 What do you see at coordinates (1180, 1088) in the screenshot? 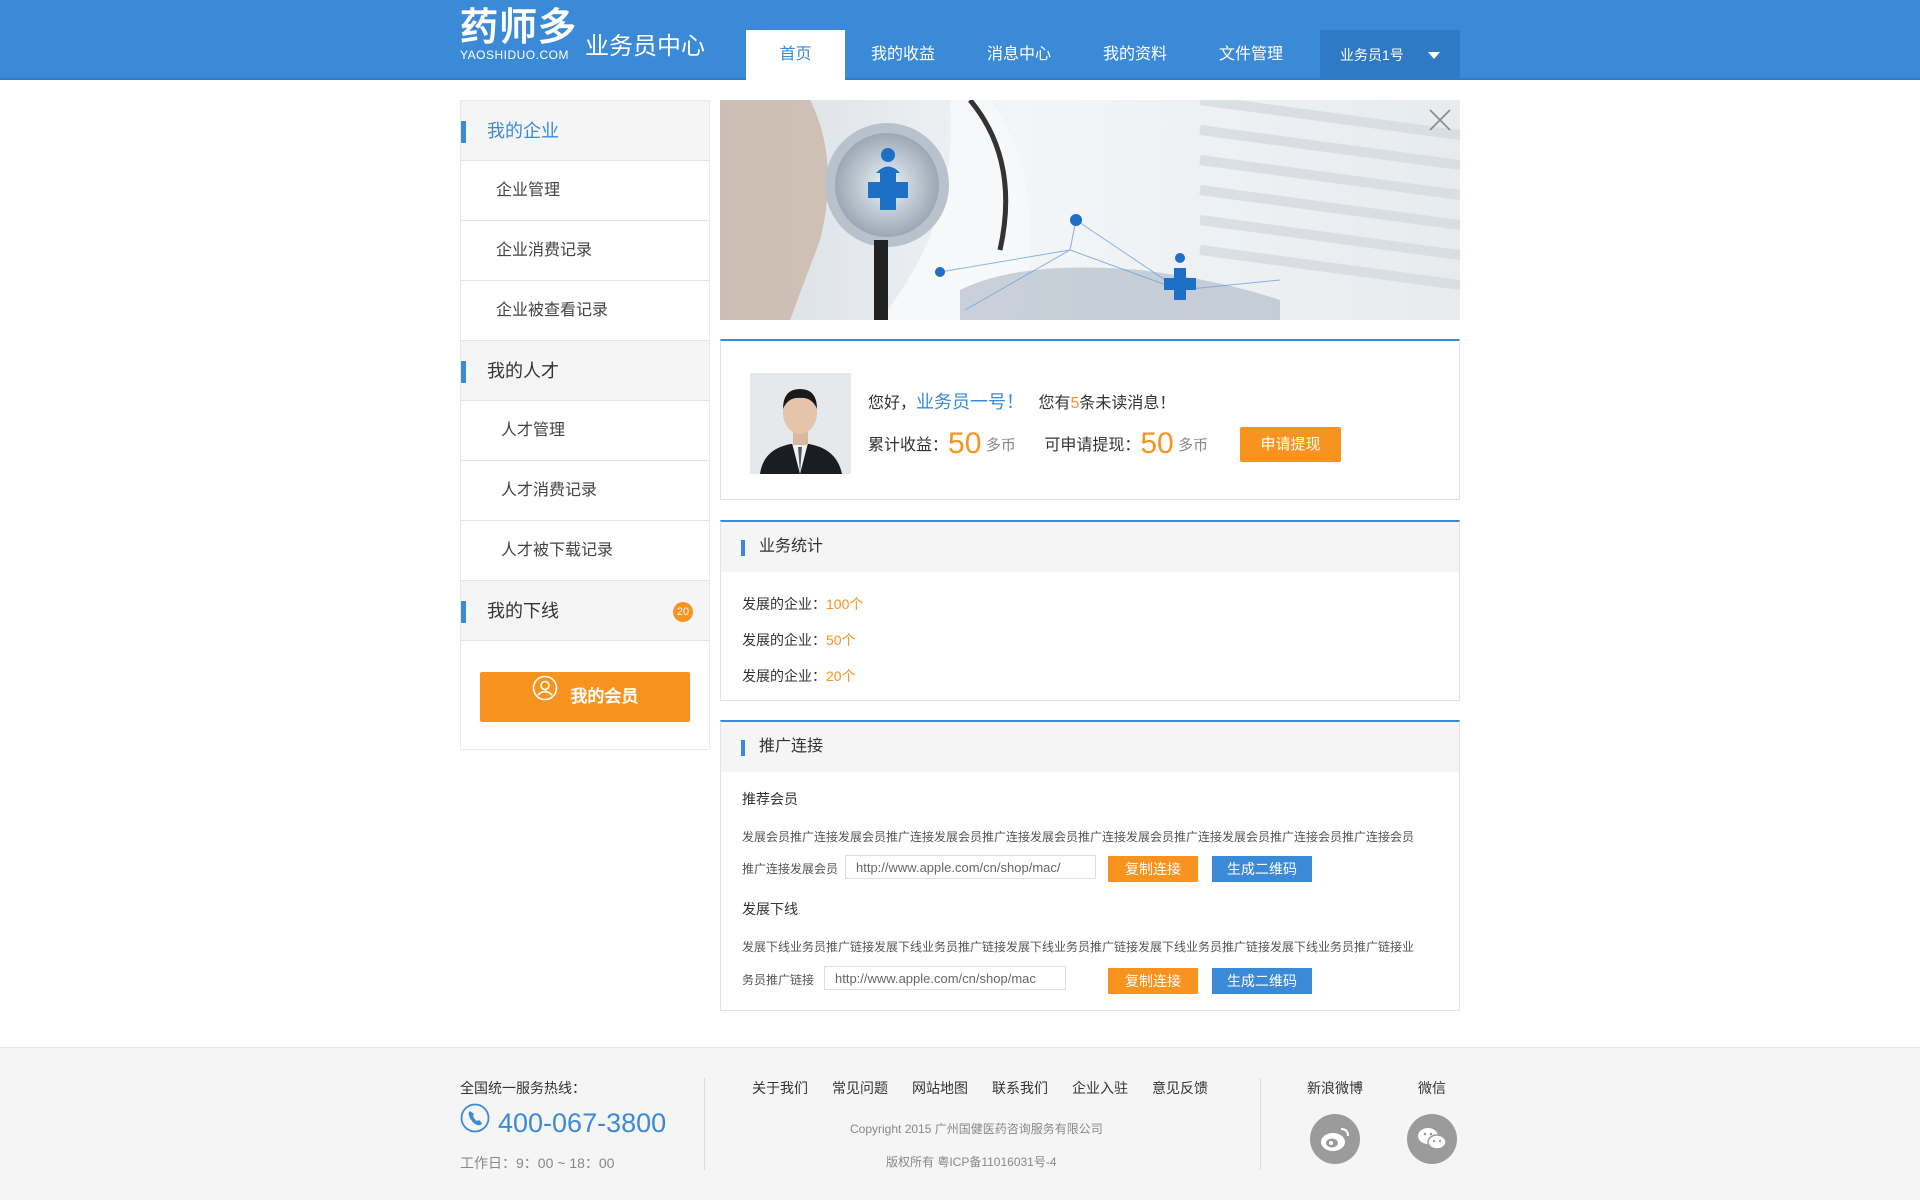
I see `footer-link-feedback: 意见反馈` at bounding box center [1180, 1088].